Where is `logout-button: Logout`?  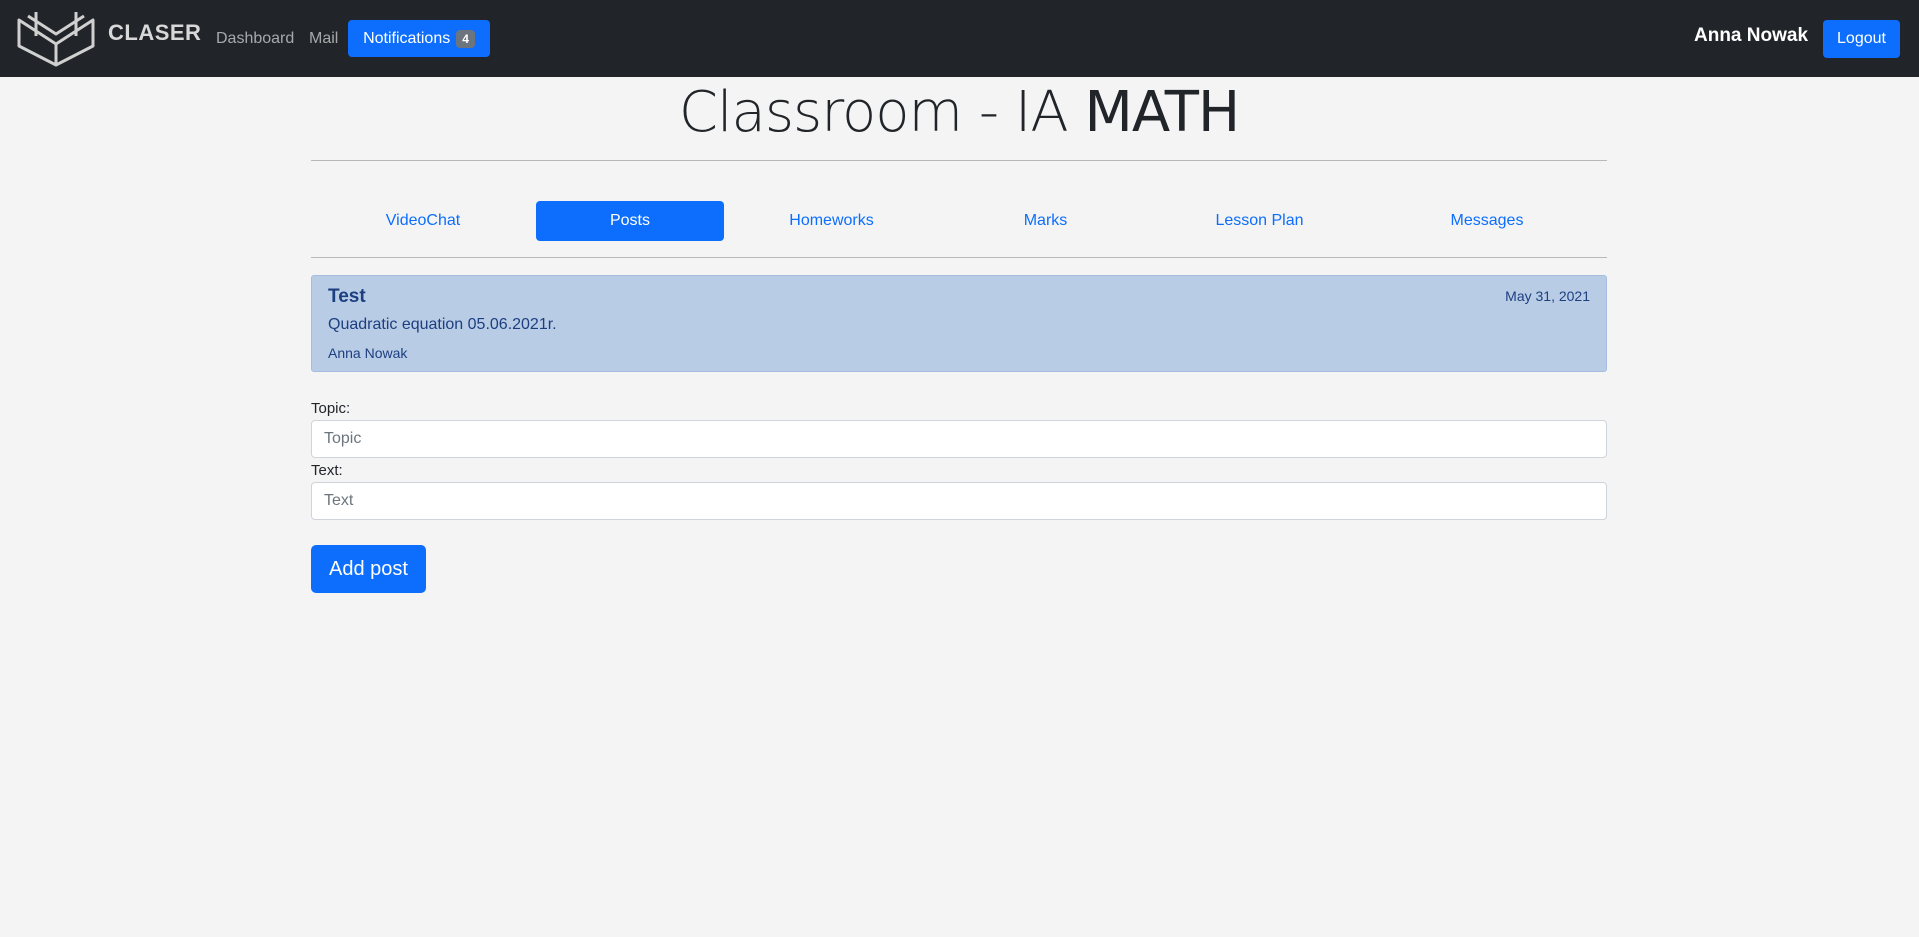 logout-button: Logout is located at coordinates (1861, 39).